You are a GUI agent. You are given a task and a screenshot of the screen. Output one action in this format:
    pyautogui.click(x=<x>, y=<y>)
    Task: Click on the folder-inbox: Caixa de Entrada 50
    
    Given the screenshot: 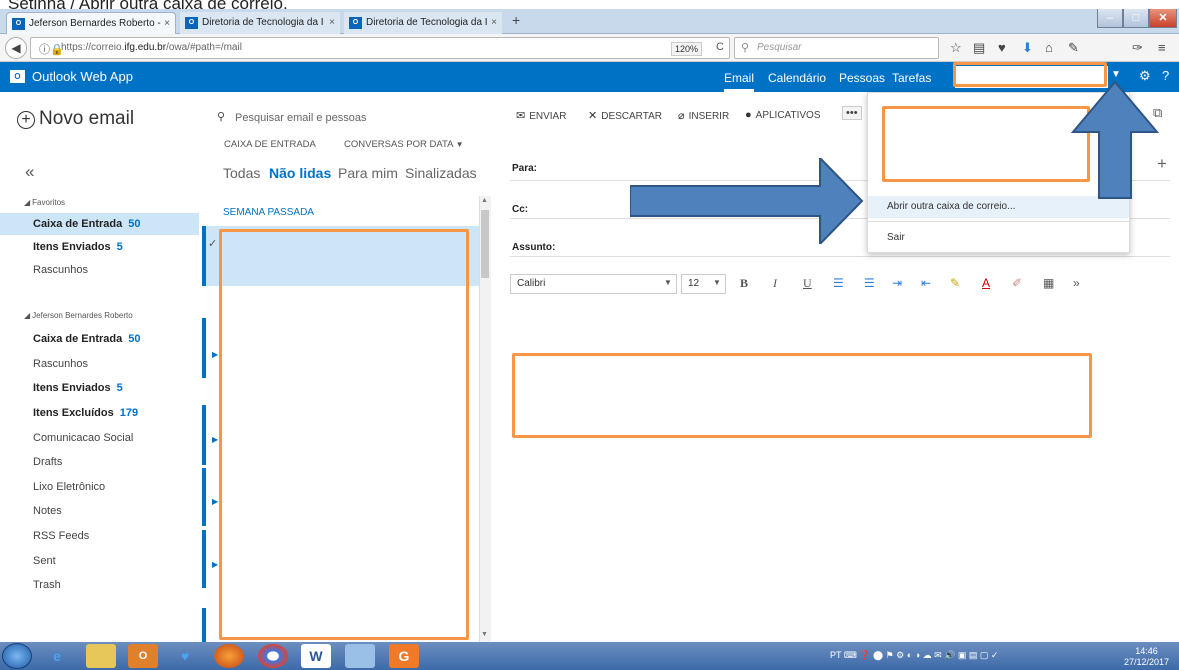 What is the action you would take?
    pyautogui.click(x=99, y=339)
    